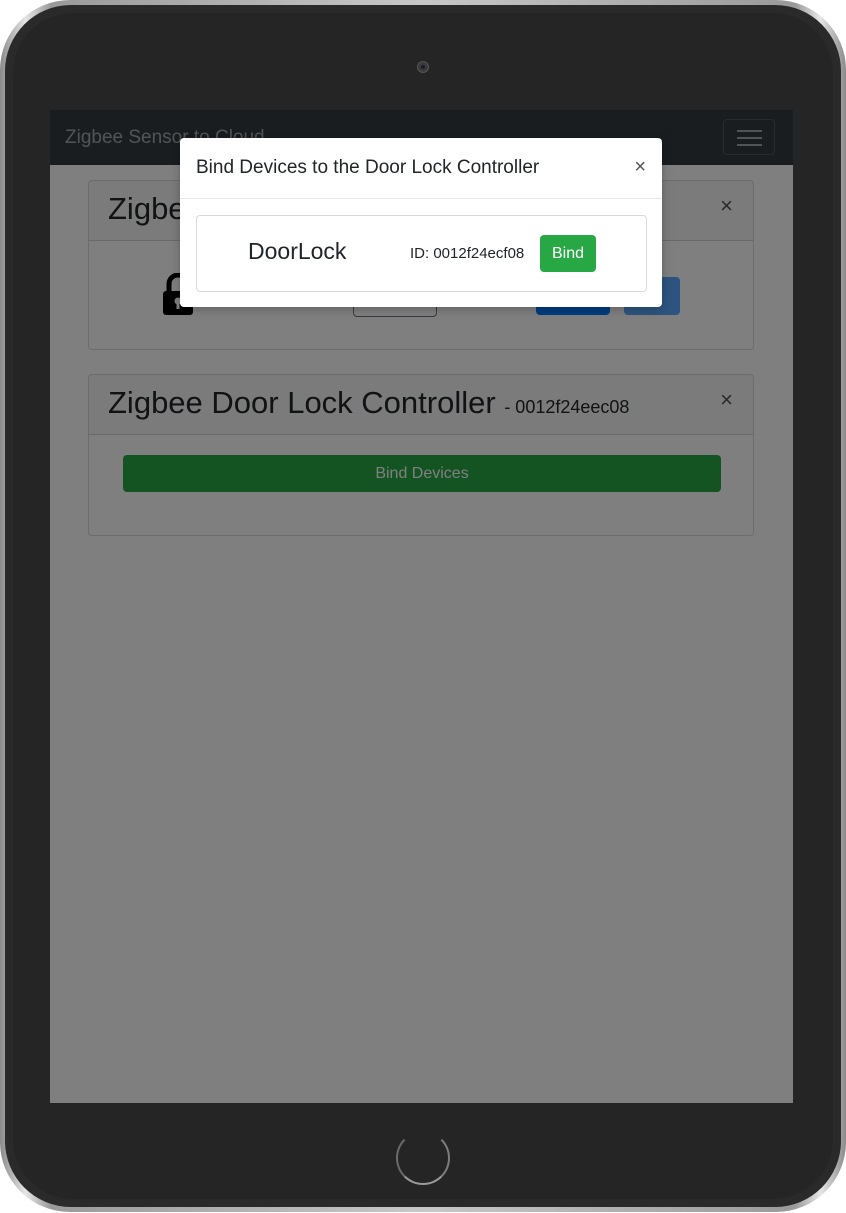  Describe the element at coordinates (423, 1158) in the screenshot. I see `home-button` at that location.